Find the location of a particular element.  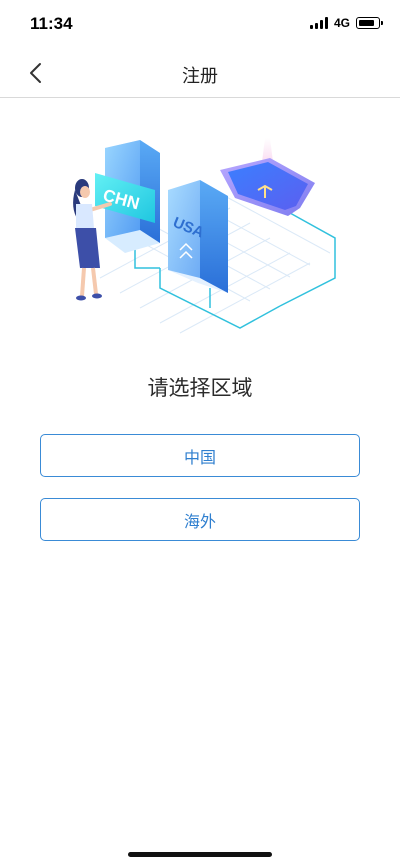

status-indicators: 4G is located at coordinates (346, 23).